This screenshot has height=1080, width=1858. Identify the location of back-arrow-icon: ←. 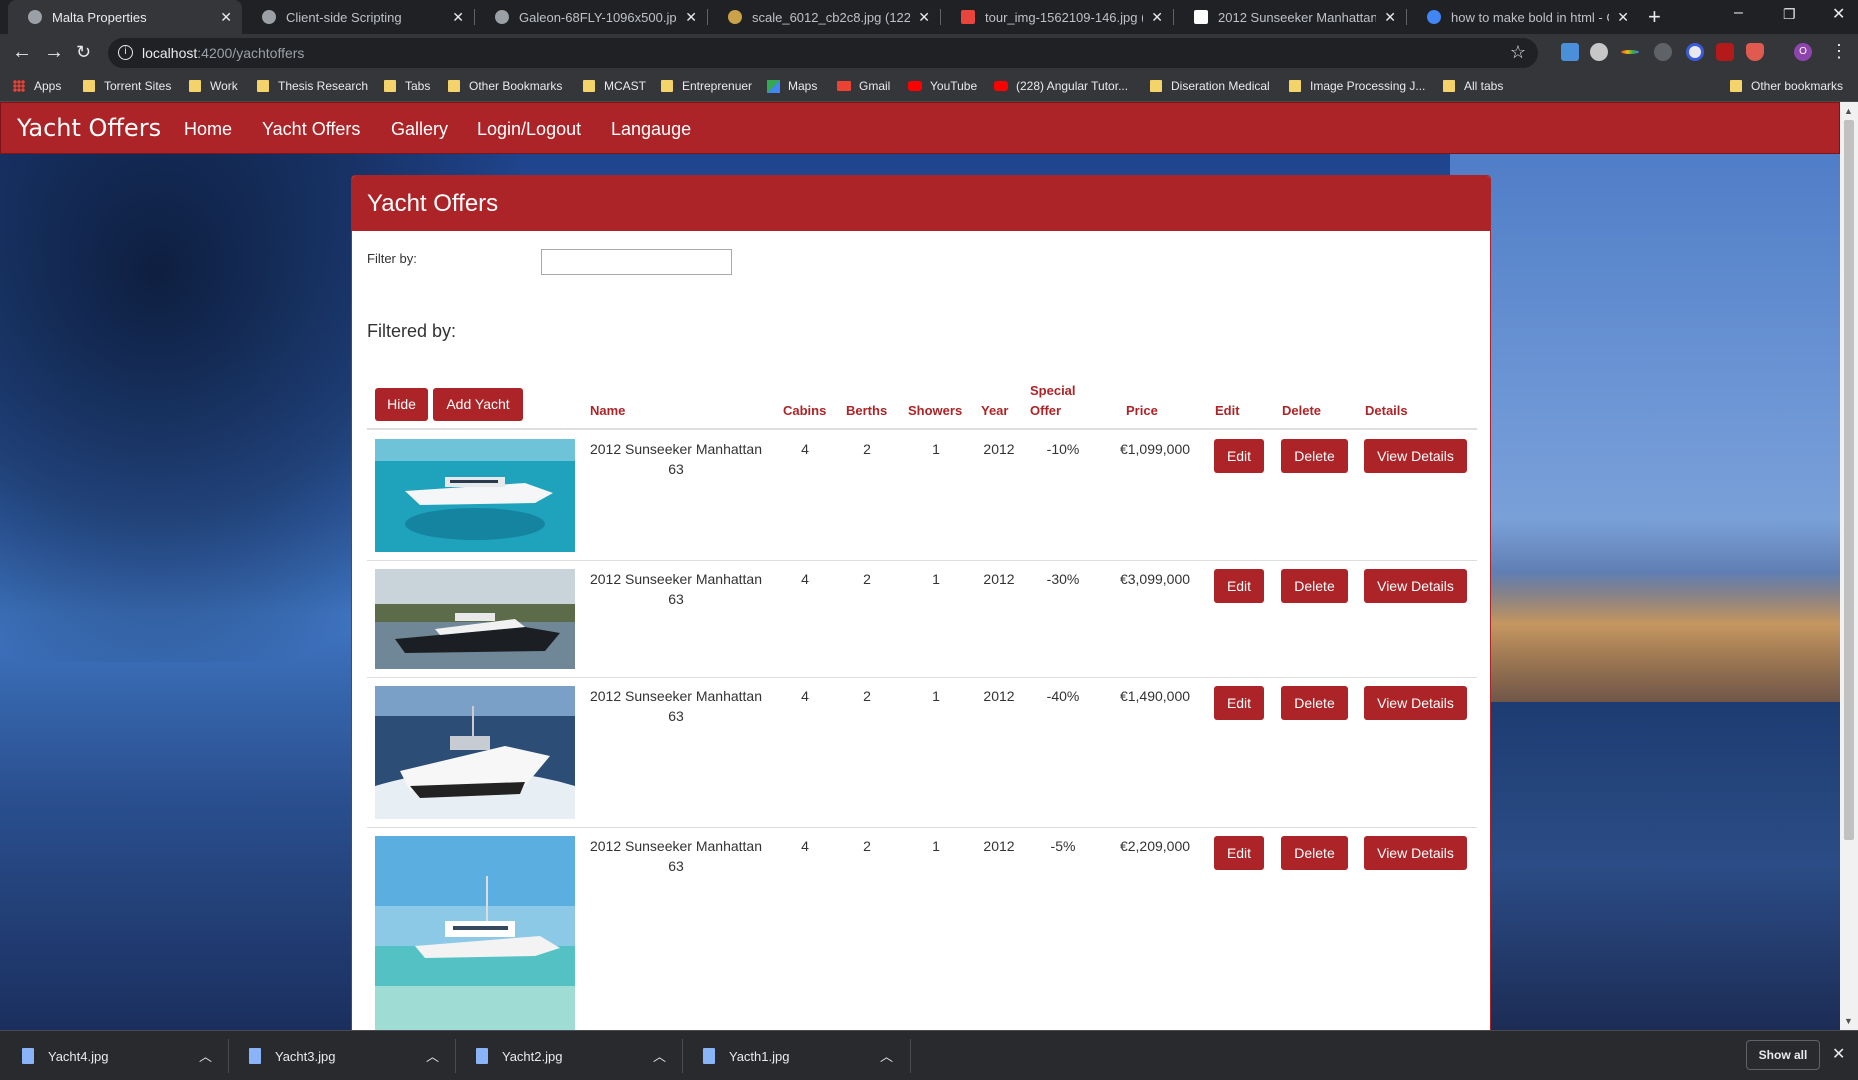
(22, 52).